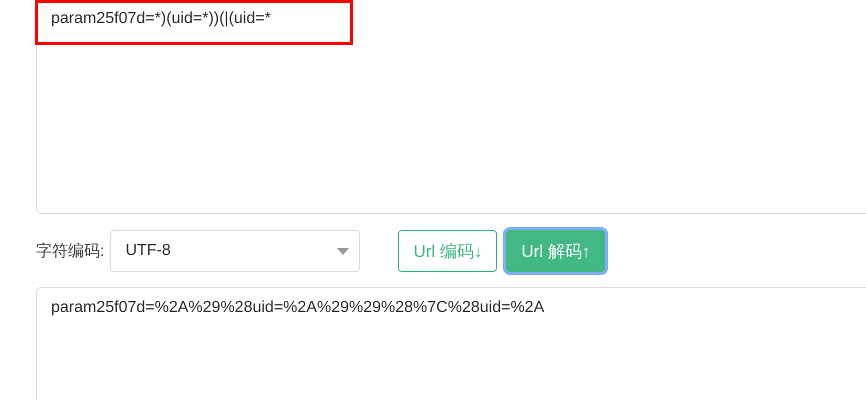  Describe the element at coordinates (235, 251) in the screenshot. I see `charset-select: UTF-8` at that location.